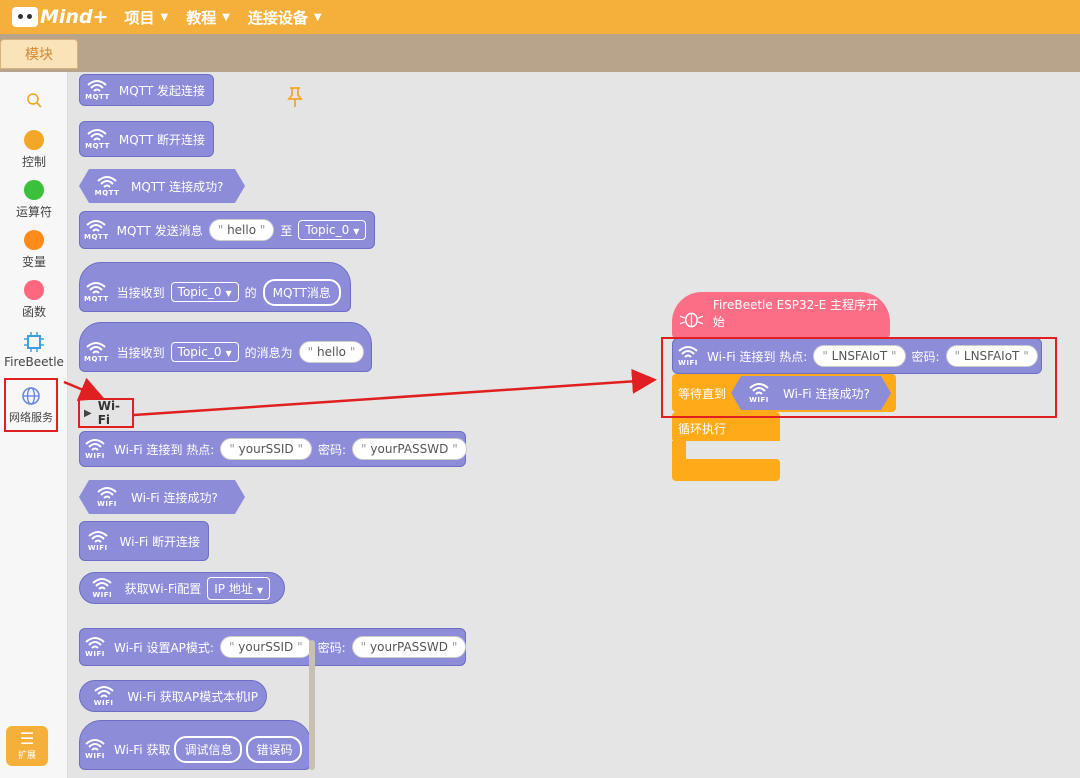  What do you see at coordinates (84, 389) in the screenshot?
I see `arrow-to-wifi-section` at bounding box center [84, 389].